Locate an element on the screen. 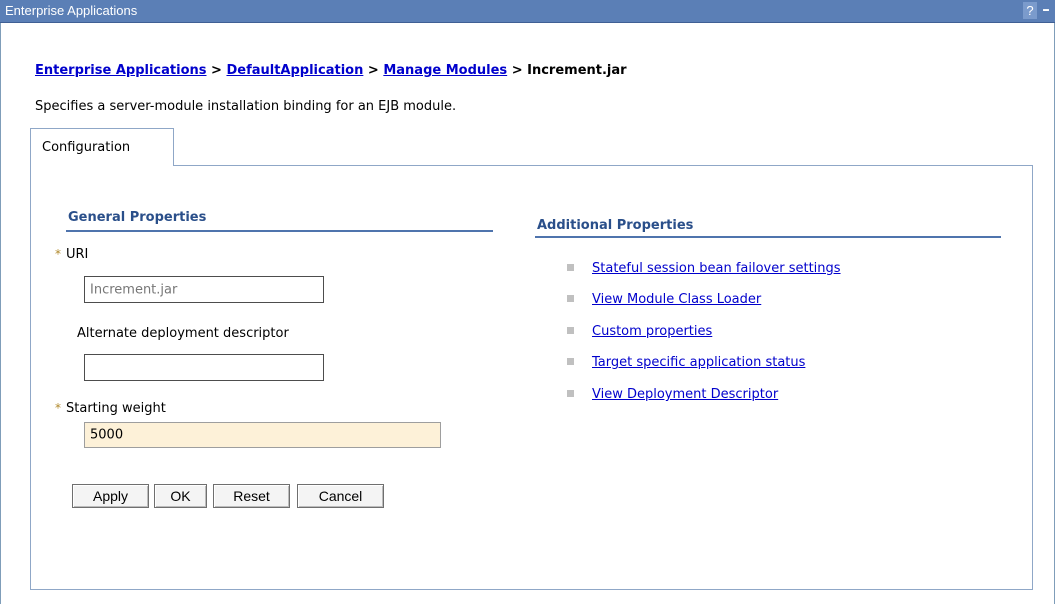  starting-weight-value: 5000 is located at coordinates (107, 435).